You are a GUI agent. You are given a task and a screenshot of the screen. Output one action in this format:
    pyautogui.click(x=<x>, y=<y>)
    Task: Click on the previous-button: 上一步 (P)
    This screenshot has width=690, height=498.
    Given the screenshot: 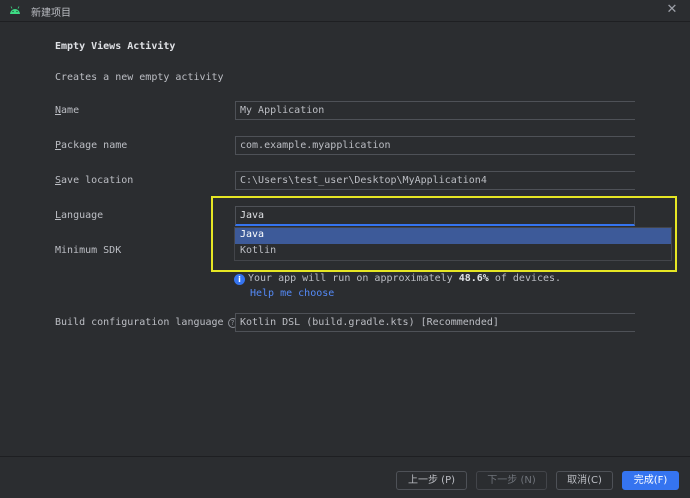 What is the action you would take?
    pyautogui.click(x=431, y=480)
    